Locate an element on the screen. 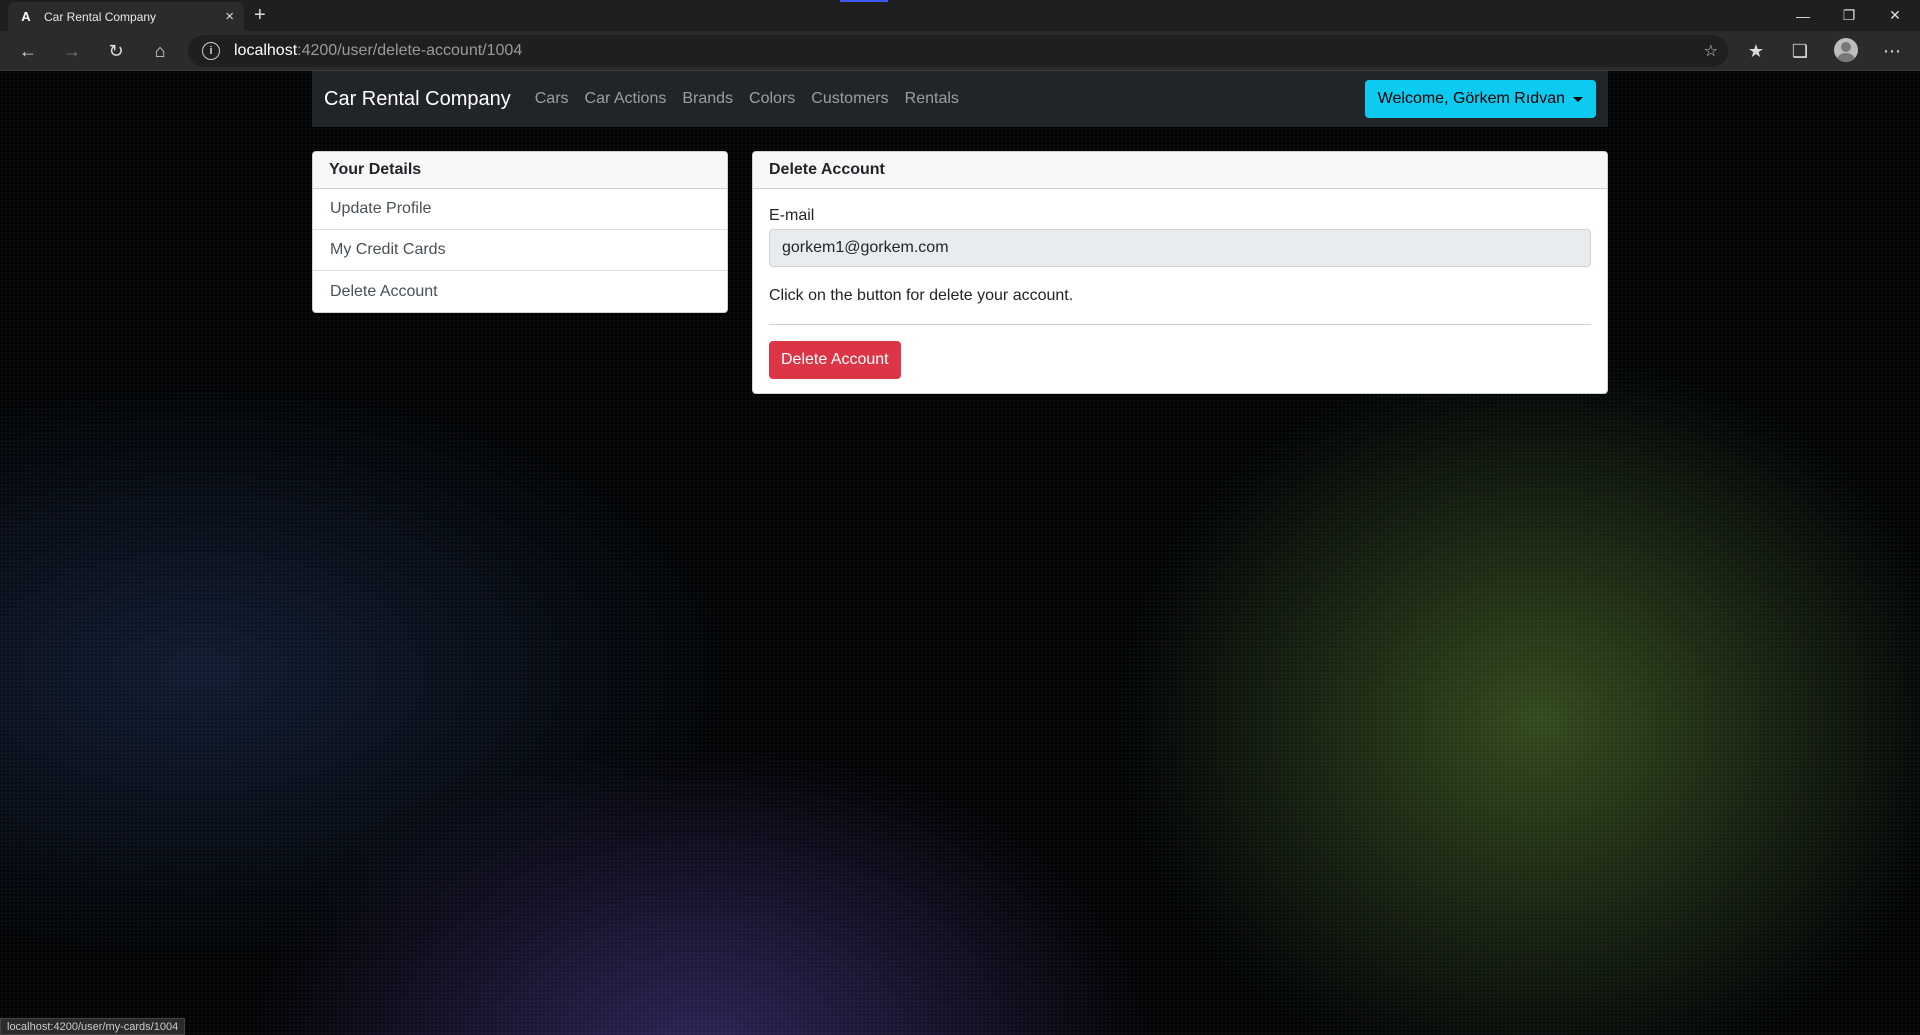 The height and width of the screenshot is (1035, 1920). sidebar-item-delete-account: Delete Account is located at coordinates (520, 291).